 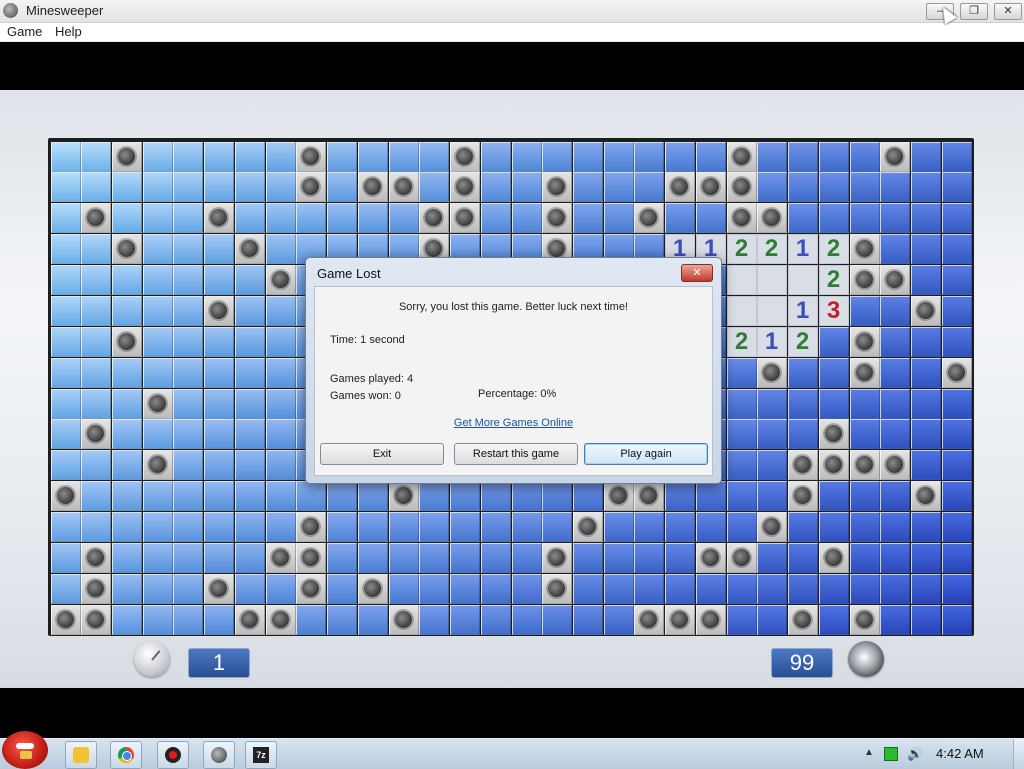 What do you see at coordinates (261, 755) in the screenshot?
I see `taskbar-7zip-button: 7z` at bounding box center [261, 755].